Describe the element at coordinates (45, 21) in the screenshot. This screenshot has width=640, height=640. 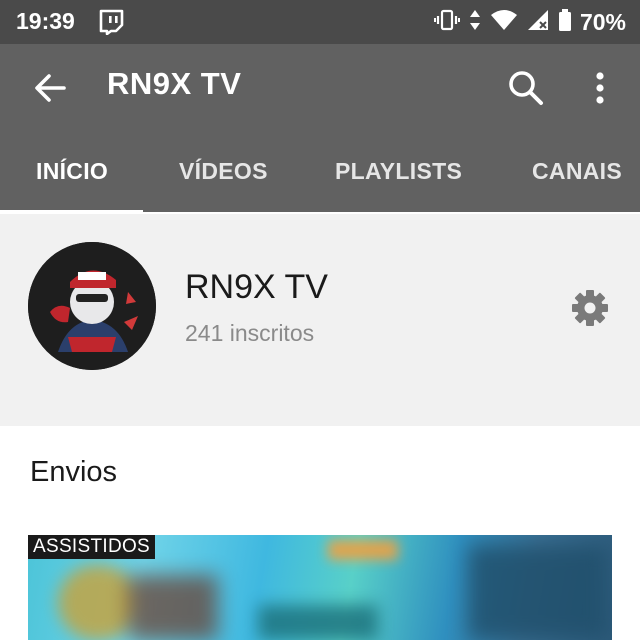
I see `status-time: 19:39` at that location.